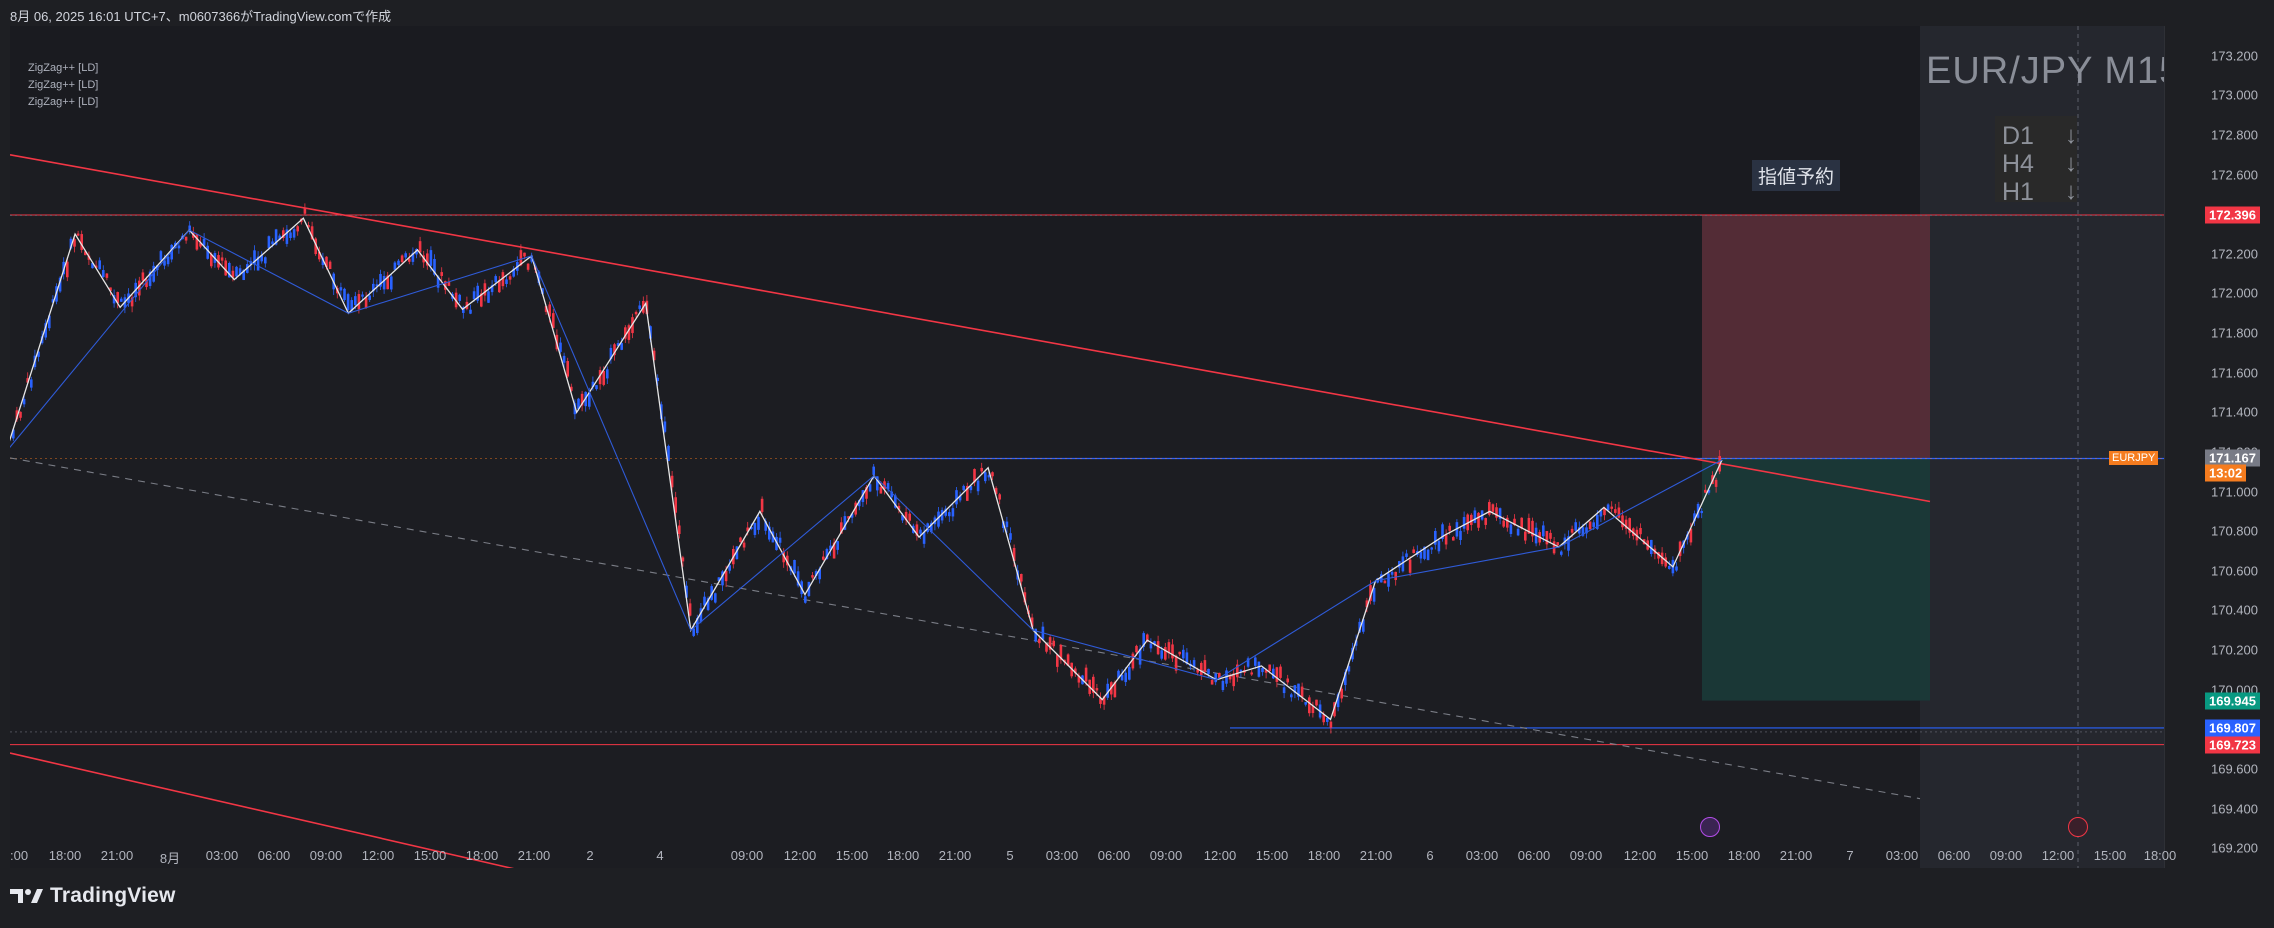 The height and width of the screenshot is (928, 2274). What do you see at coordinates (1010, 855) in the screenshot?
I see `time-tick-label: 5` at bounding box center [1010, 855].